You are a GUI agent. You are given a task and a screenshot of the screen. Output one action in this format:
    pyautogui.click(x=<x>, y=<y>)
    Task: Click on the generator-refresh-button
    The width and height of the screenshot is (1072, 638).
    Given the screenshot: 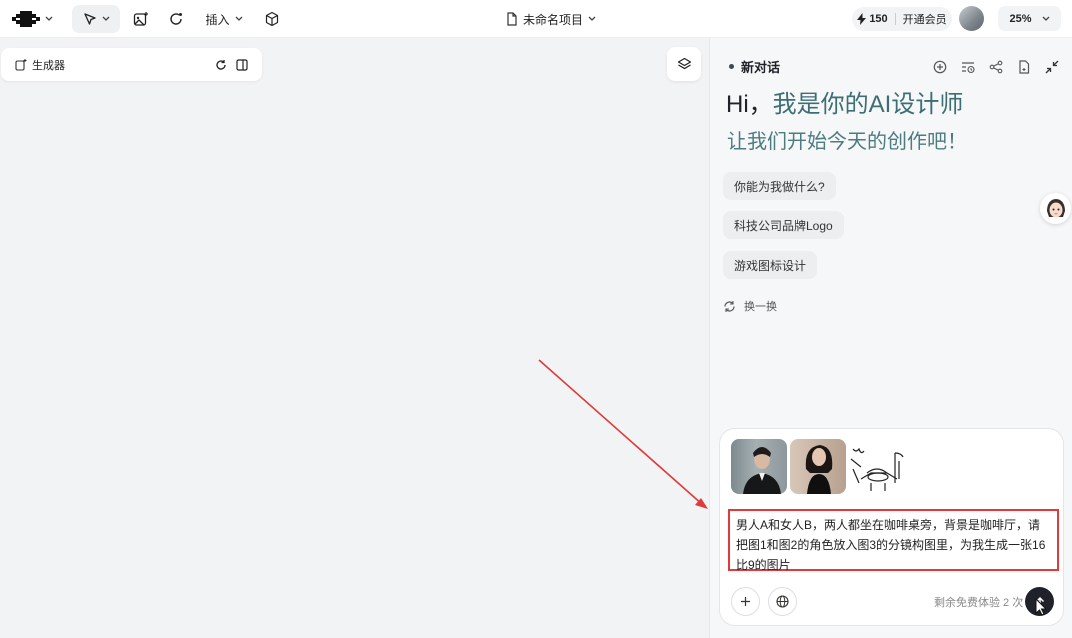 What is the action you would take?
    pyautogui.click(x=221, y=65)
    